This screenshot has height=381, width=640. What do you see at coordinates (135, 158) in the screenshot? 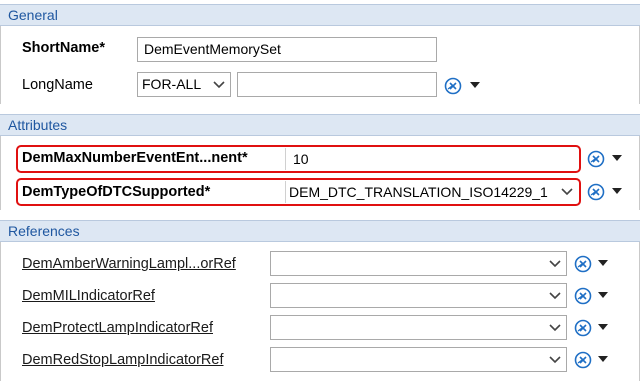
I see `max-events-label: DemMaxNumberEventEnt...nent*` at bounding box center [135, 158].